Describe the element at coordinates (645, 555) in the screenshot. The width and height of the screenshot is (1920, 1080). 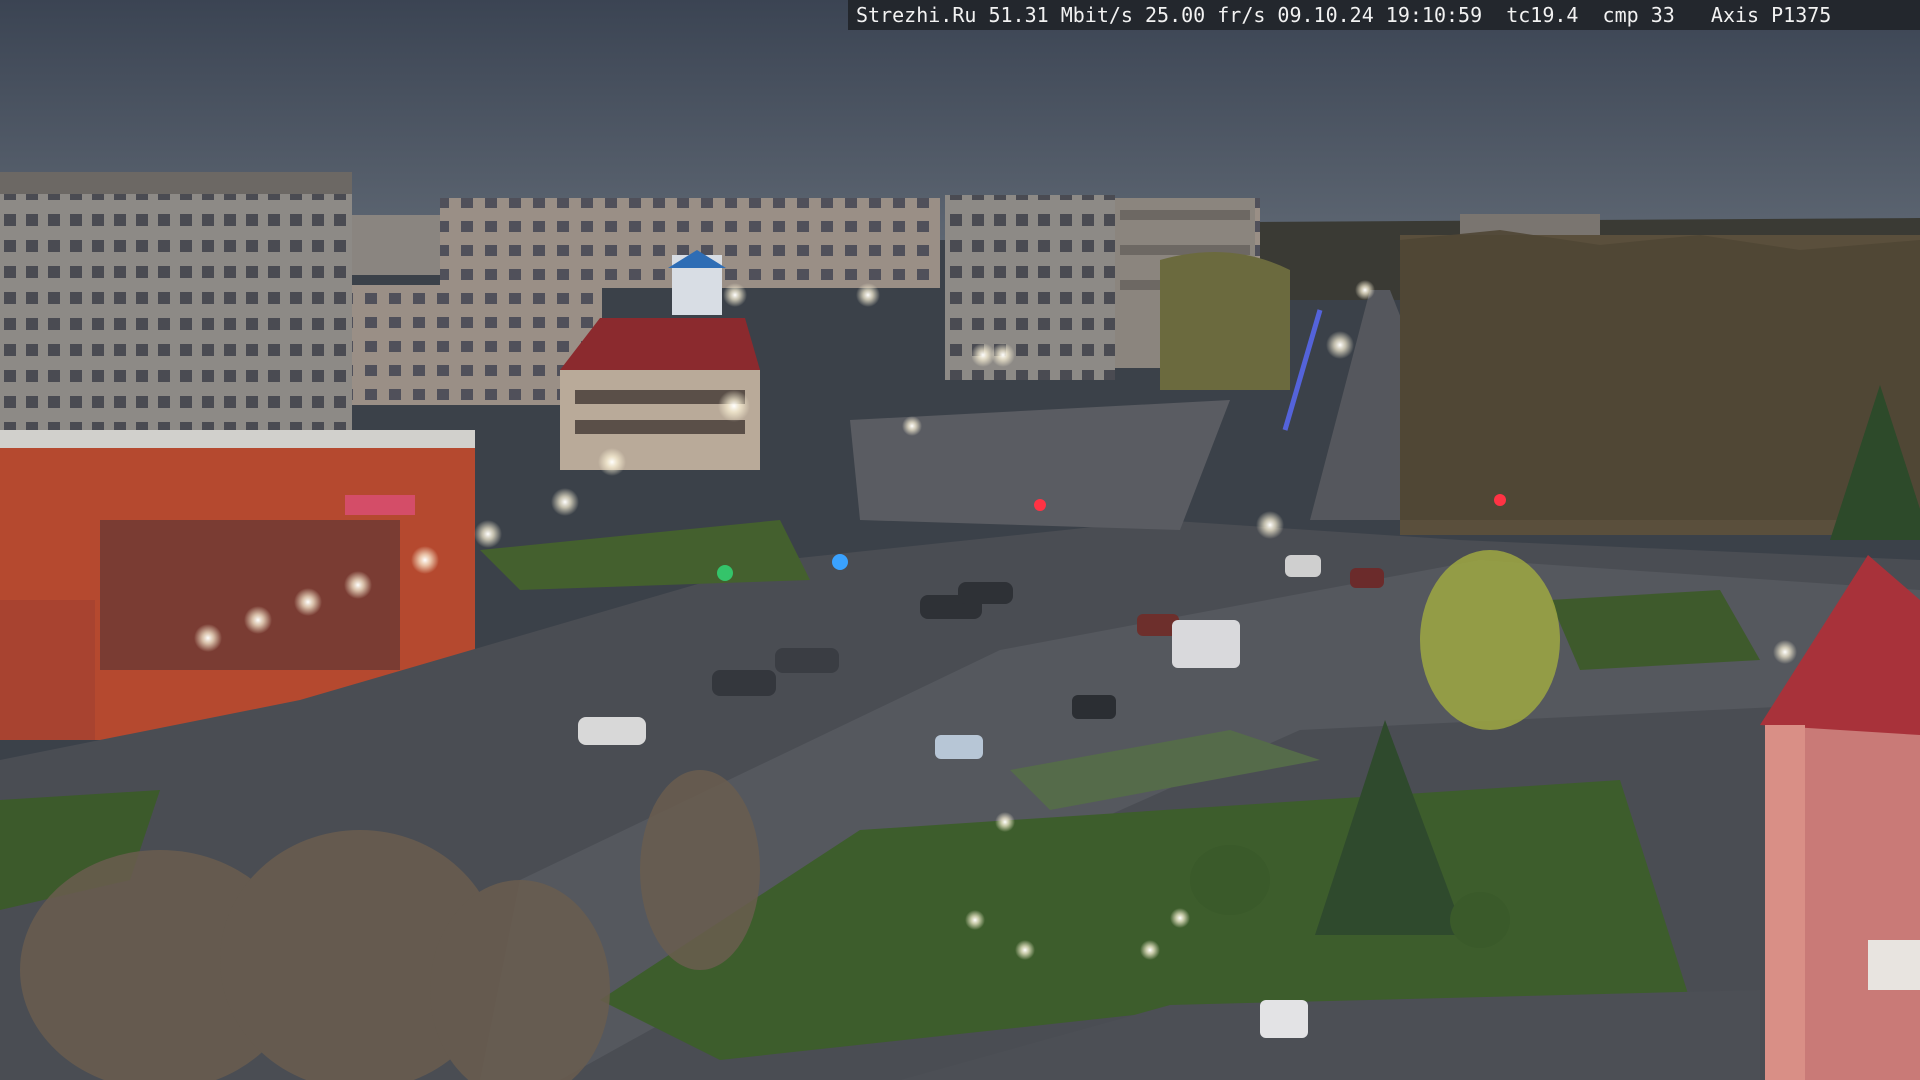
I see `grass-square` at that location.